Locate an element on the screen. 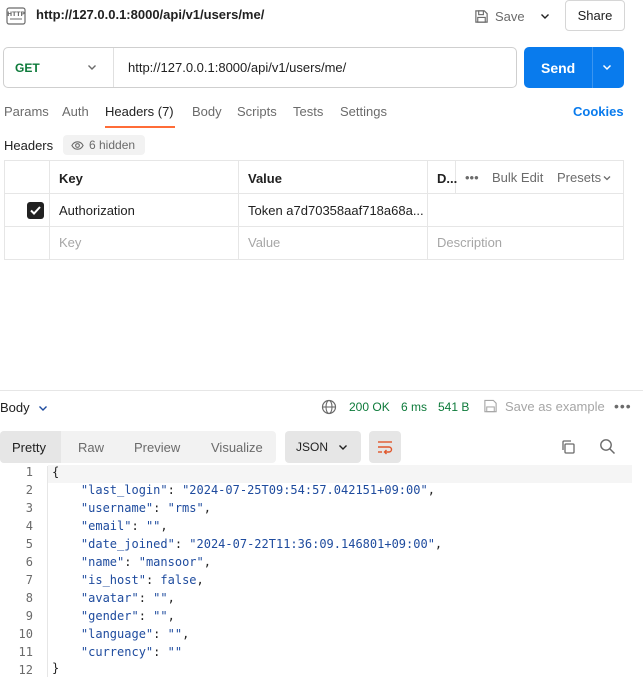  response-time: 6 ms is located at coordinates (414, 407).